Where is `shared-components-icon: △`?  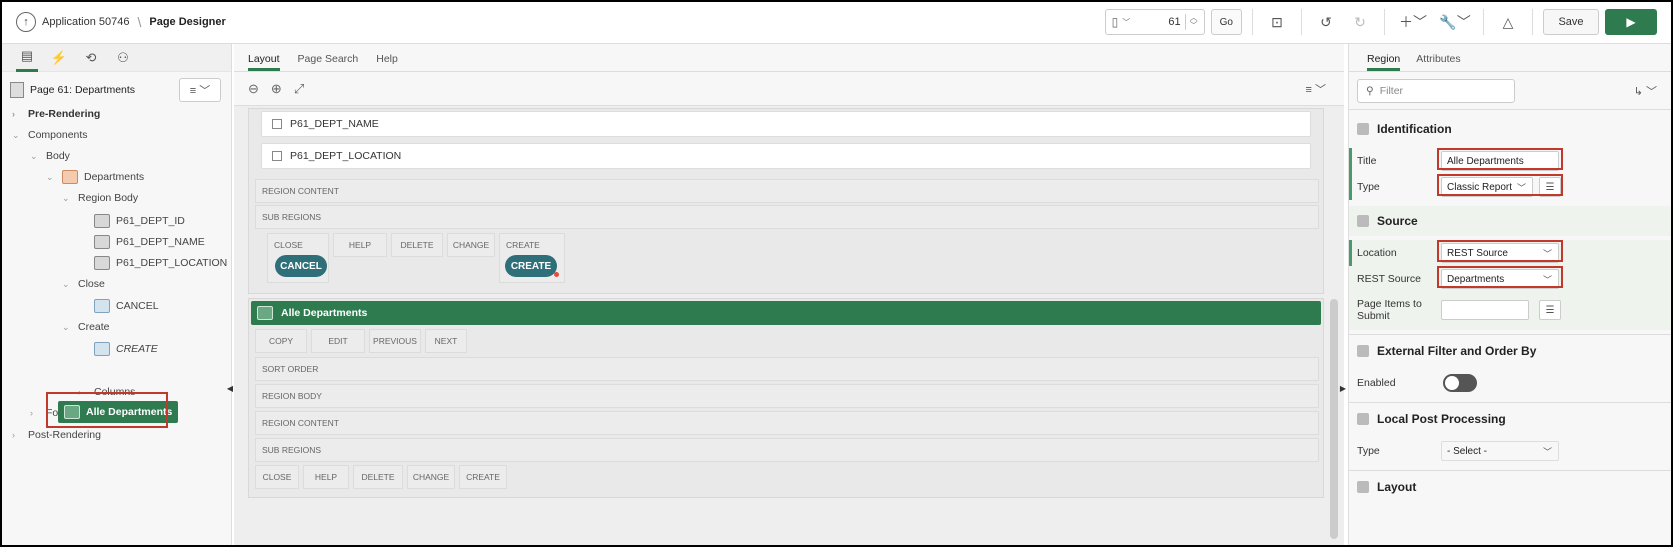
shared-components-icon: △ is located at coordinates (1508, 22).